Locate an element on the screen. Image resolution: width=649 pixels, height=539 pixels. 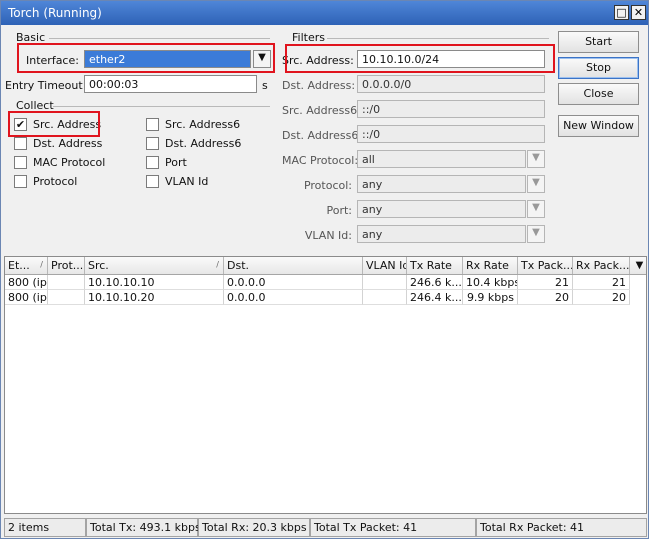
protocol-filter-label: Protocol: is located at coordinates (327, 185).